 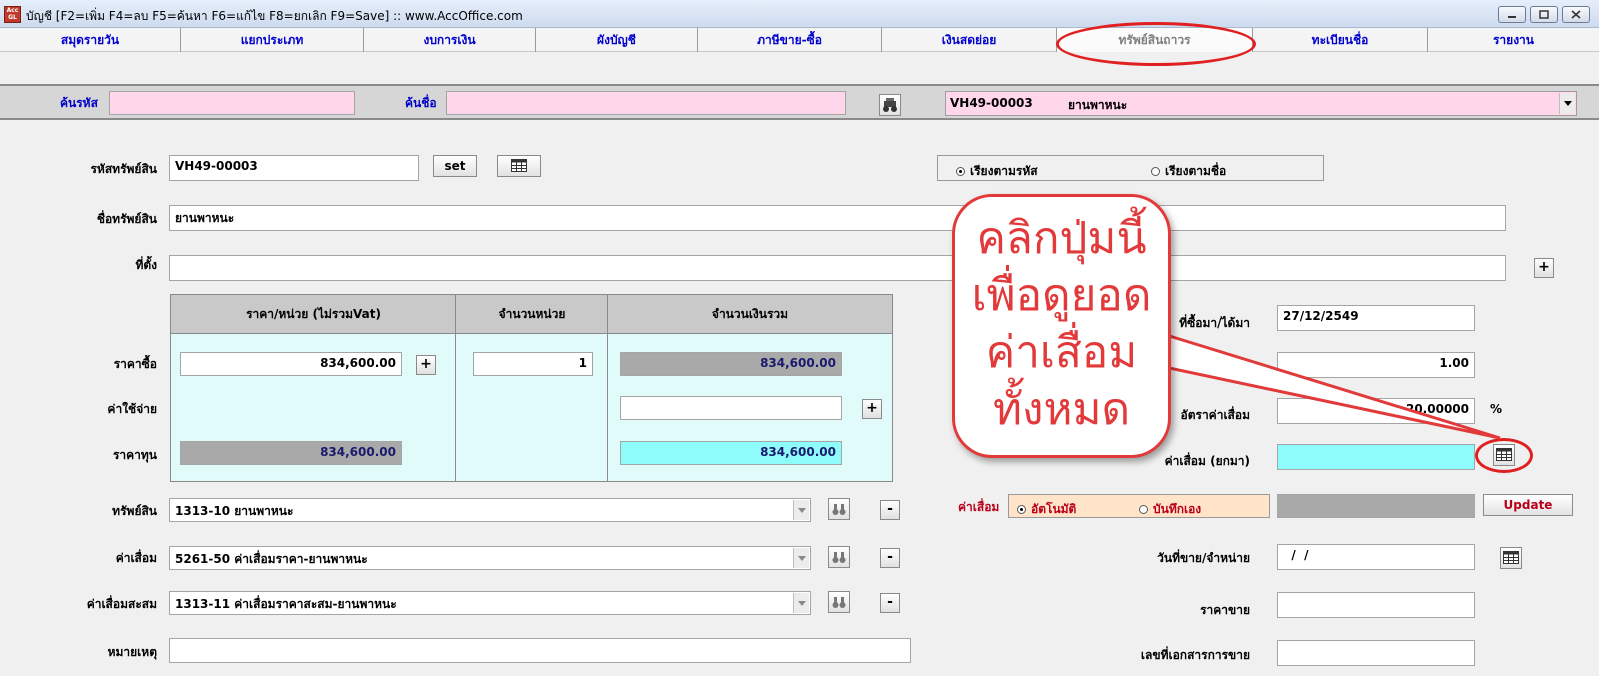 I want to click on close-icon, so click(x=1576, y=14).